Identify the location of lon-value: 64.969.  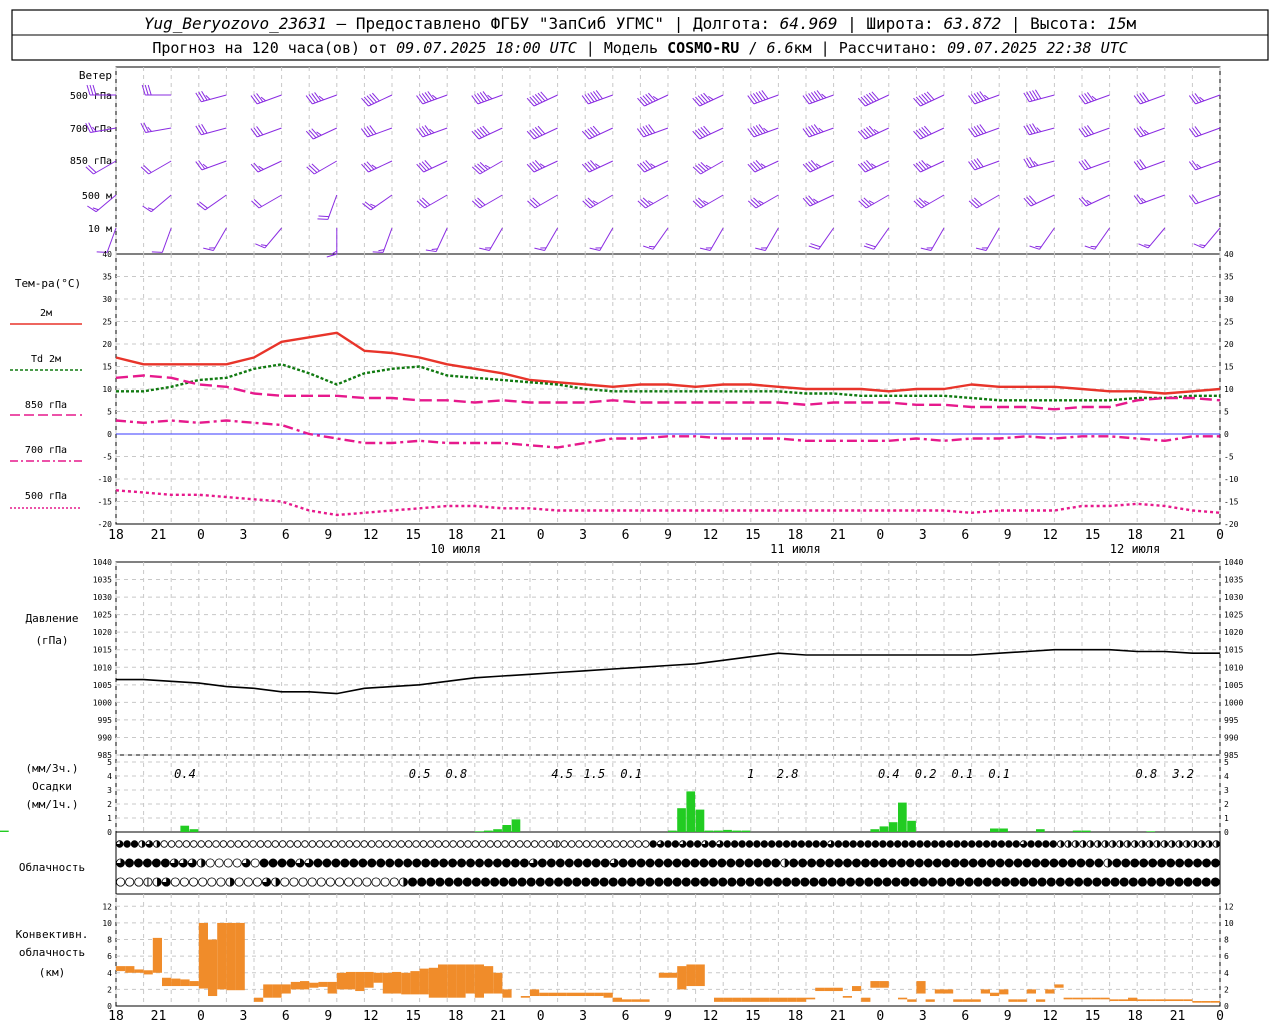
(809, 23).